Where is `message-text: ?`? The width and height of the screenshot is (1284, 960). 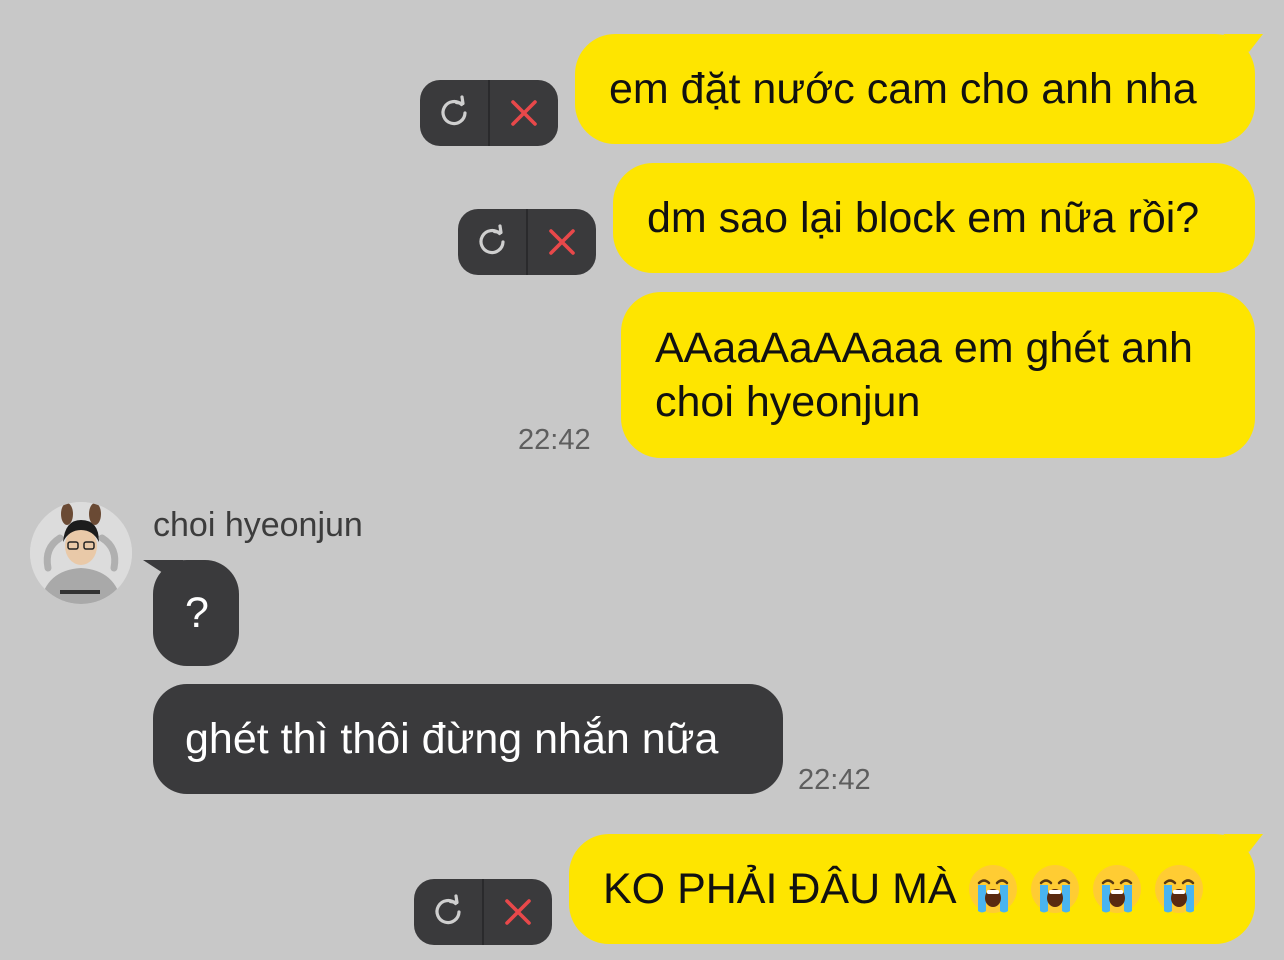 message-text: ? is located at coordinates (197, 613).